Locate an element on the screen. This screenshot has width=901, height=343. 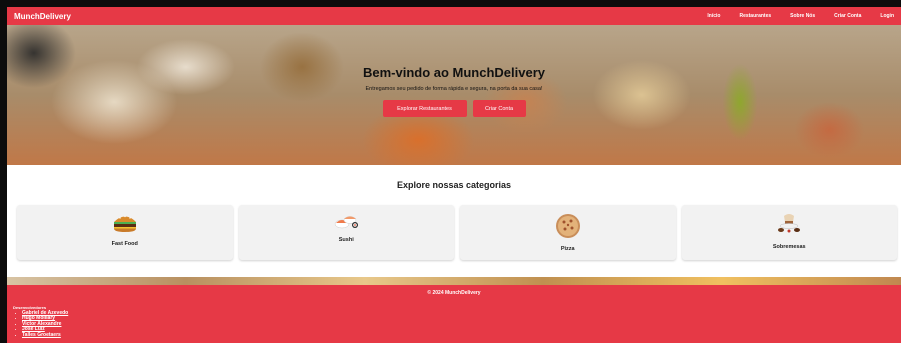
category-label: Pizza is located at coordinates (567, 249).